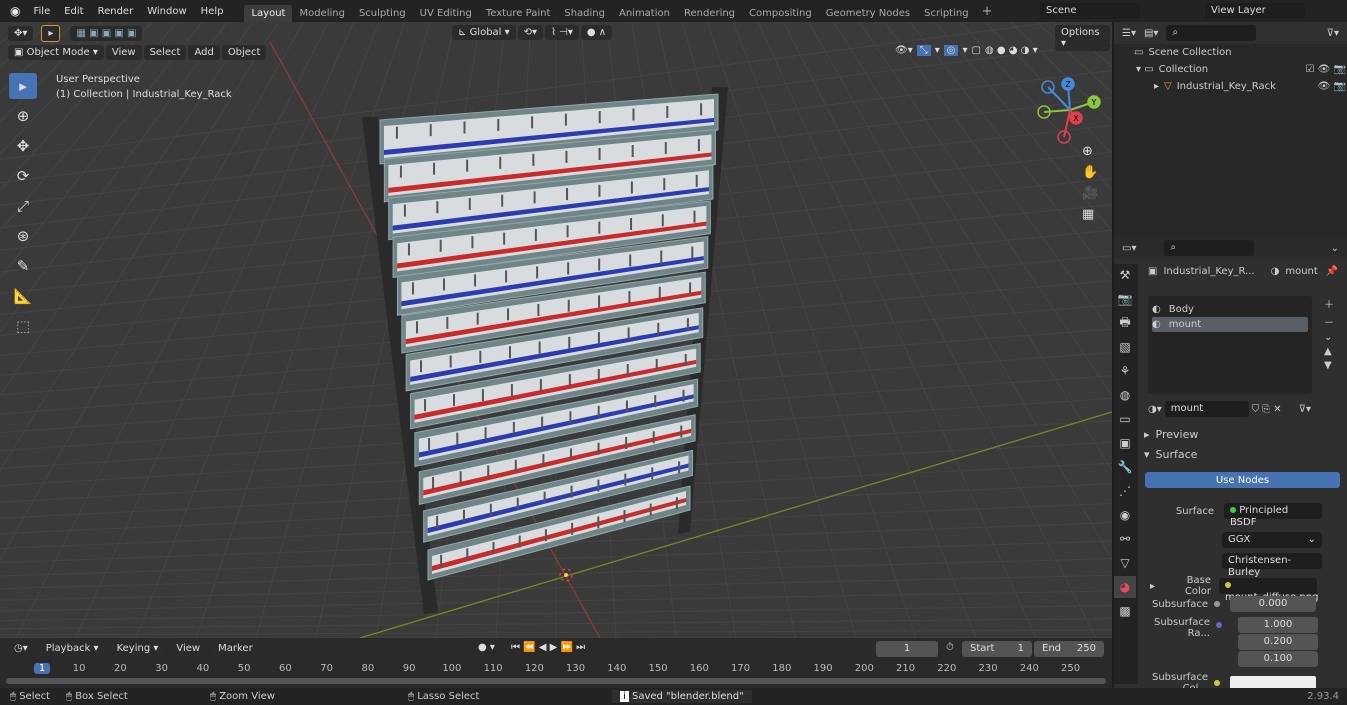 This screenshot has width=1347, height=705. Describe the element at coordinates (1090, 151) in the screenshot. I see `zoom-icon: ⊕` at that location.